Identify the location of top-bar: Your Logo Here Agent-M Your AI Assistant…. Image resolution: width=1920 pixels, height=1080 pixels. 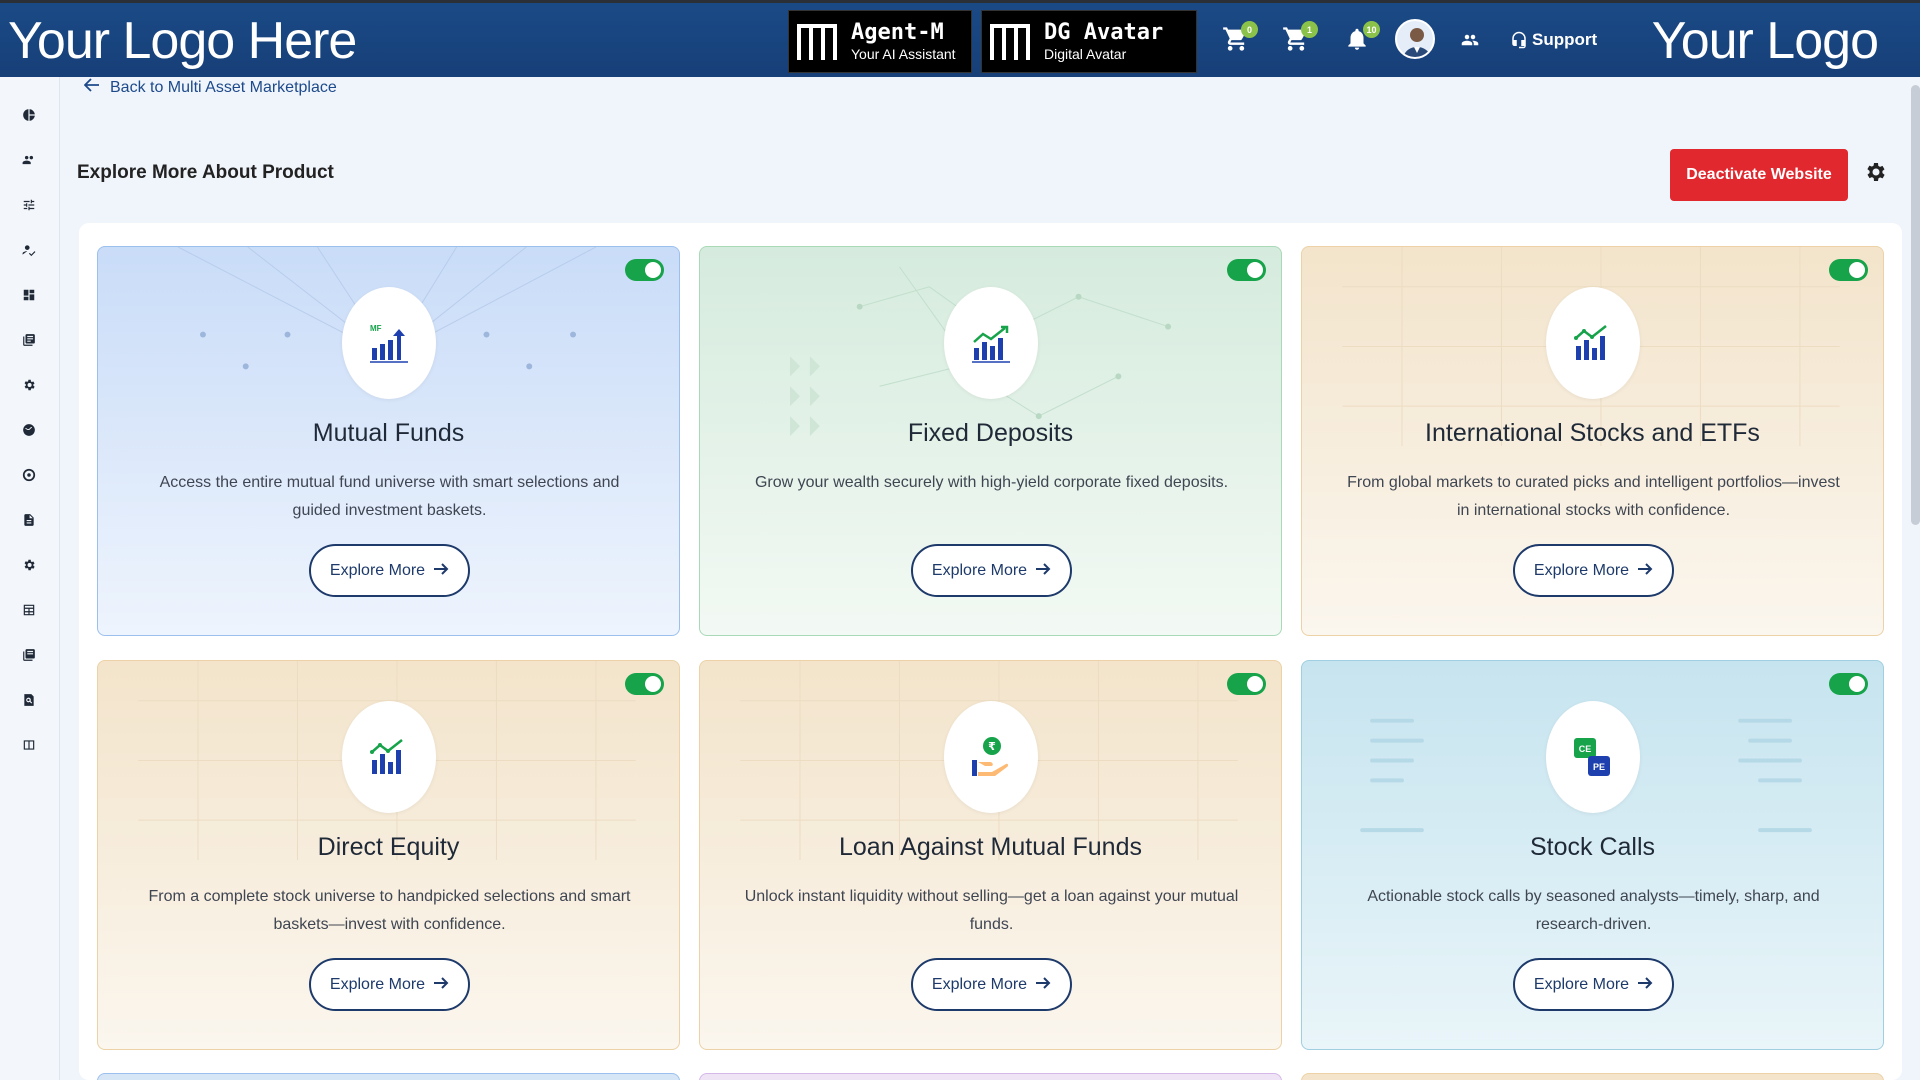
(960, 38).